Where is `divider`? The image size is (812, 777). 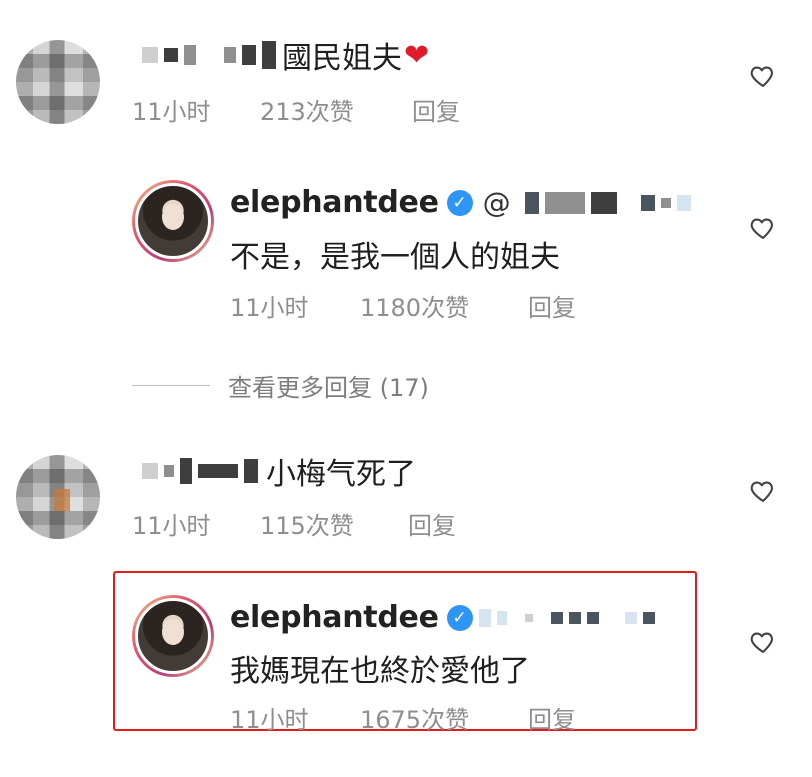 divider is located at coordinates (171, 385).